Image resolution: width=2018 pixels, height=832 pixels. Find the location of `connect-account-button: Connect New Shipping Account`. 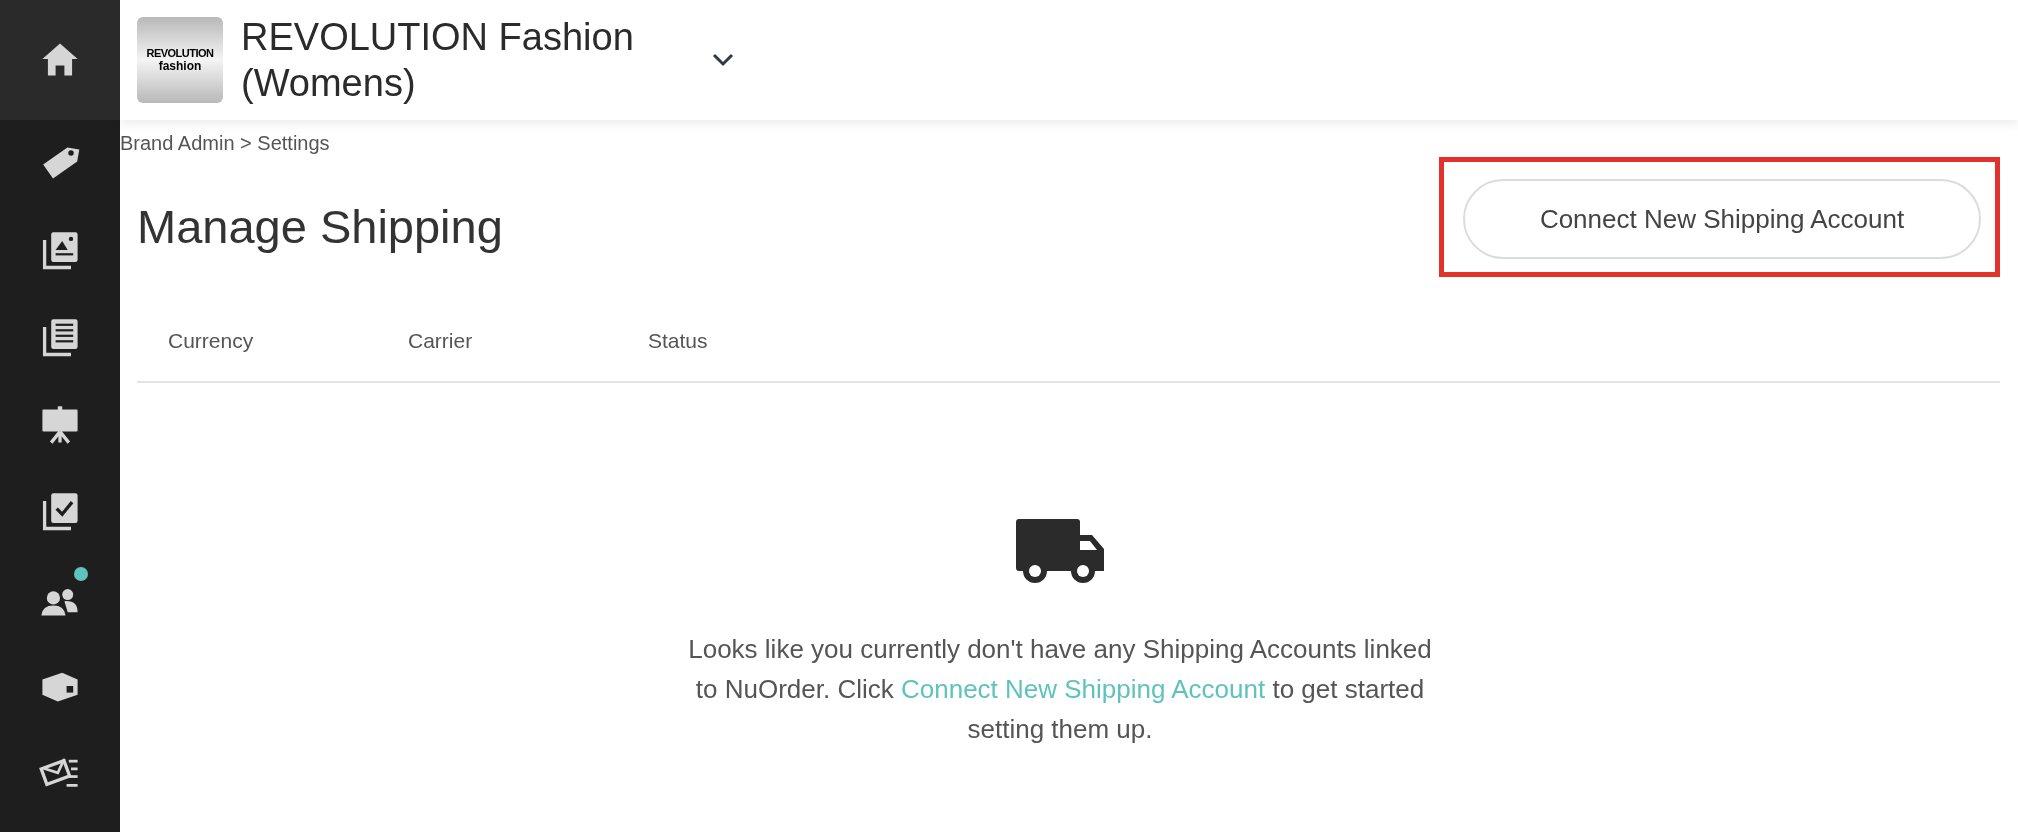

connect-account-button: Connect New Shipping Account is located at coordinates (1722, 219).